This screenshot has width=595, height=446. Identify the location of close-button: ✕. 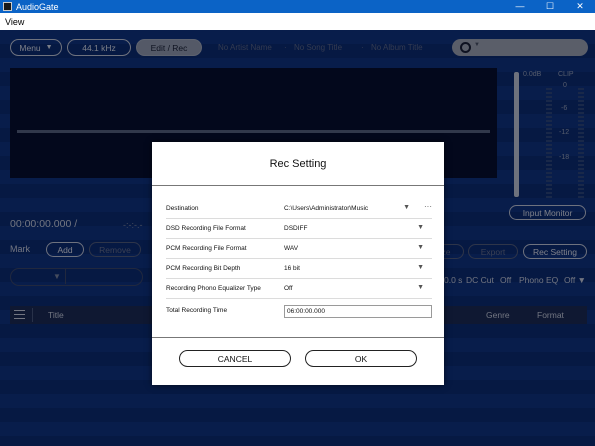
(580, 6).